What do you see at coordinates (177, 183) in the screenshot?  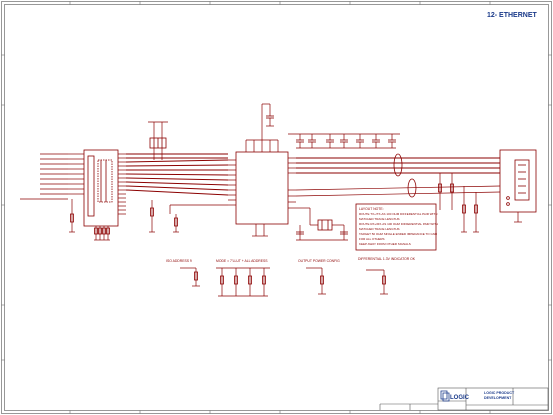 I see `data-bus` at bounding box center [177, 183].